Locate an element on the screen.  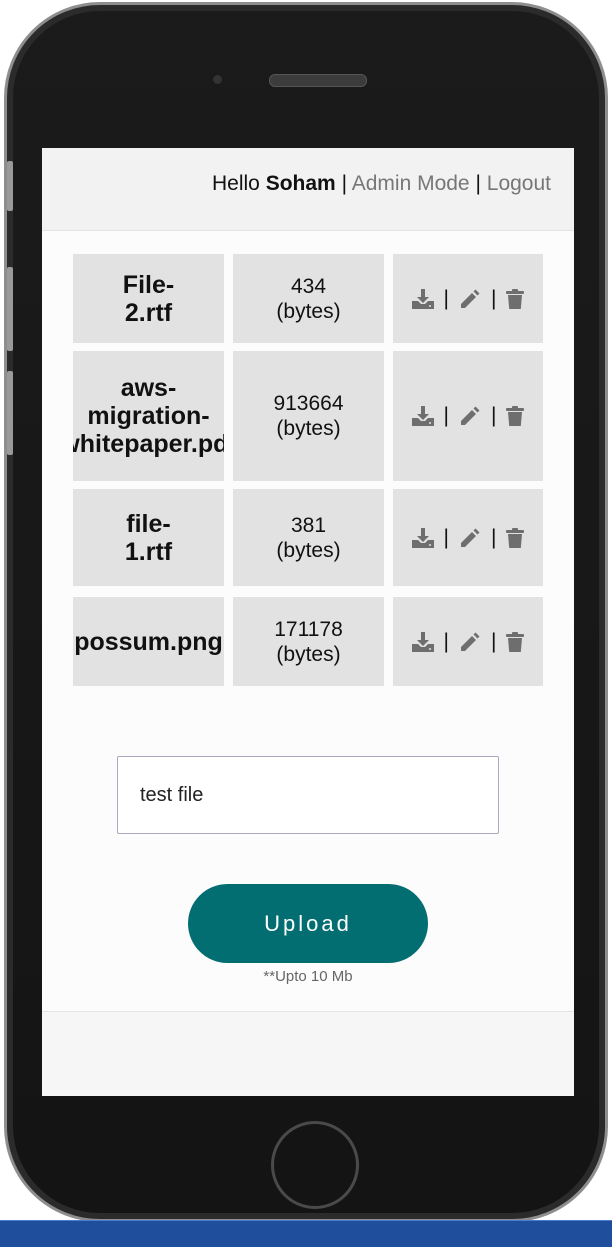
file-row: File- 2.rtf 434 (bytes) | | is located at coordinates (308, 298).